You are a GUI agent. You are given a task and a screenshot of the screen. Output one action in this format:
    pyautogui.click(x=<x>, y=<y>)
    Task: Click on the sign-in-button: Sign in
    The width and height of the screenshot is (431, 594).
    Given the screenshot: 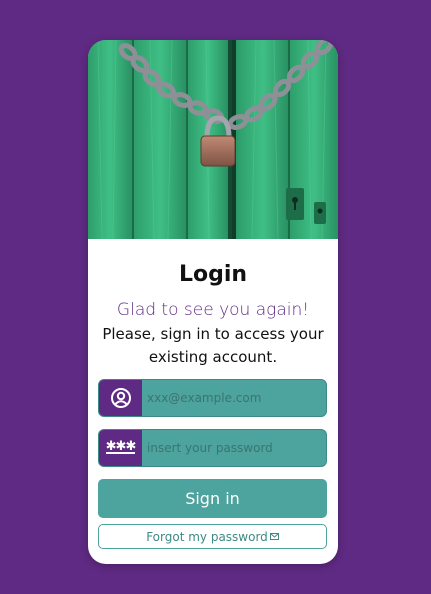 What is the action you would take?
    pyautogui.click(x=212, y=498)
    